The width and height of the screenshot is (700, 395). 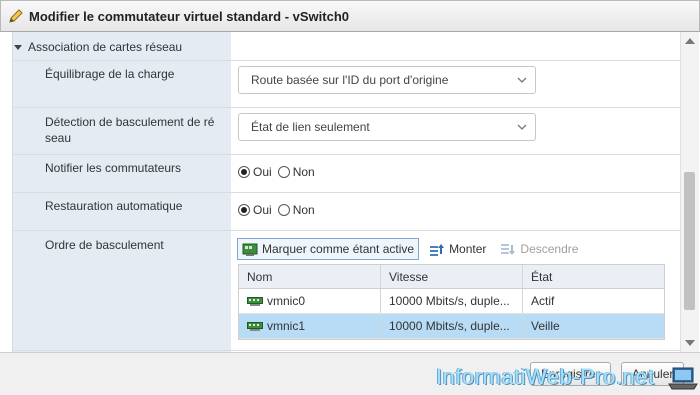 What do you see at coordinates (304, 172) in the screenshot?
I see `notify-switches-no-label: Non` at bounding box center [304, 172].